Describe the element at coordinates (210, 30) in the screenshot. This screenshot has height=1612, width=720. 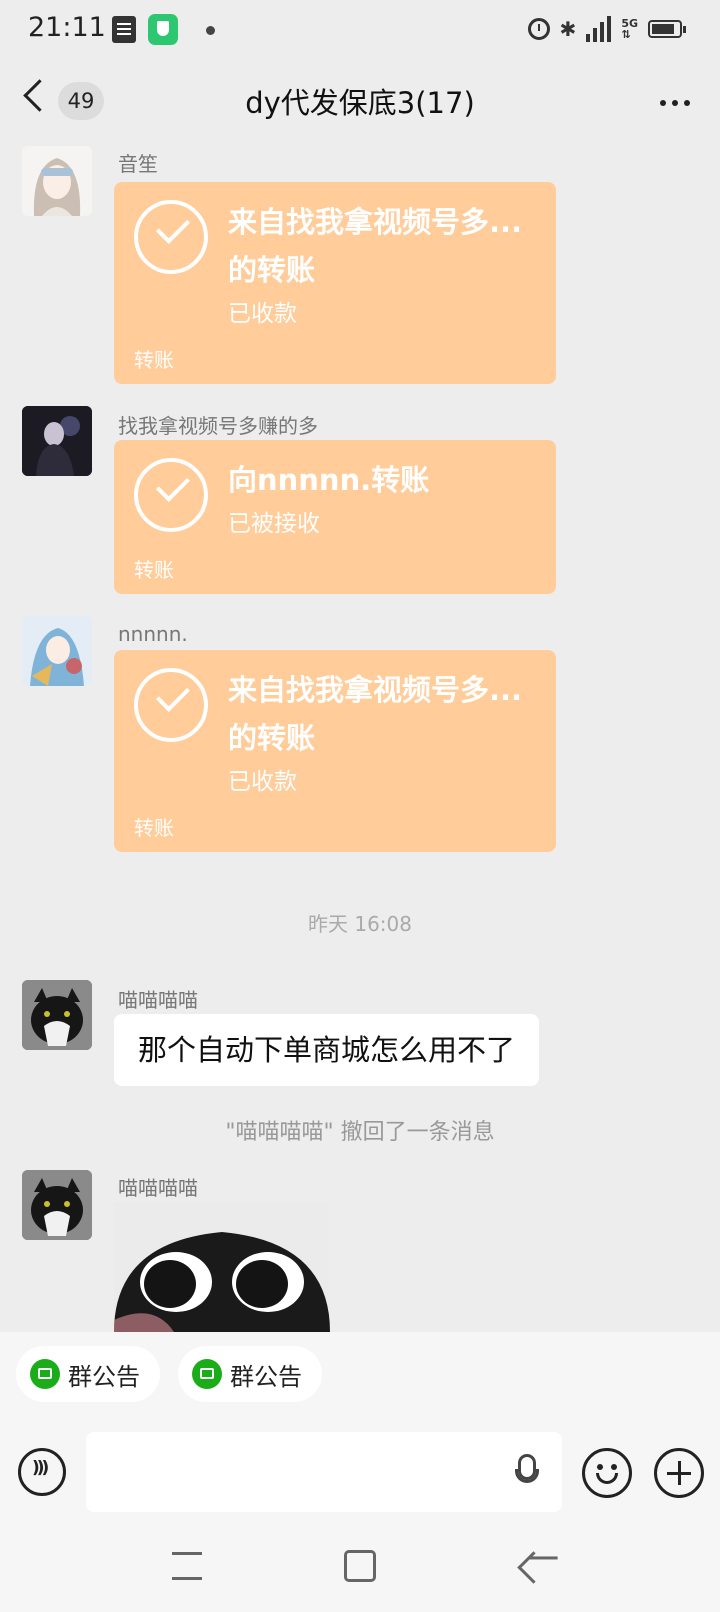
I see `more-notifications-dot-icon` at that location.